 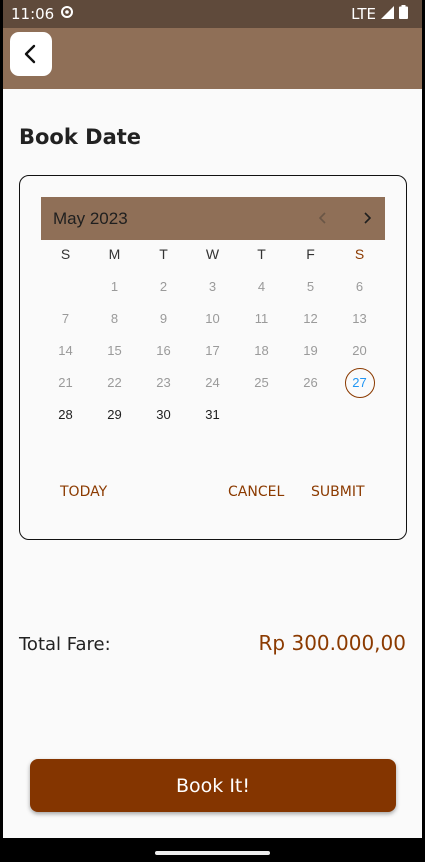 What do you see at coordinates (359, 383) in the screenshot?
I see `day-cell-selected: 27` at bounding box center [359, 383].